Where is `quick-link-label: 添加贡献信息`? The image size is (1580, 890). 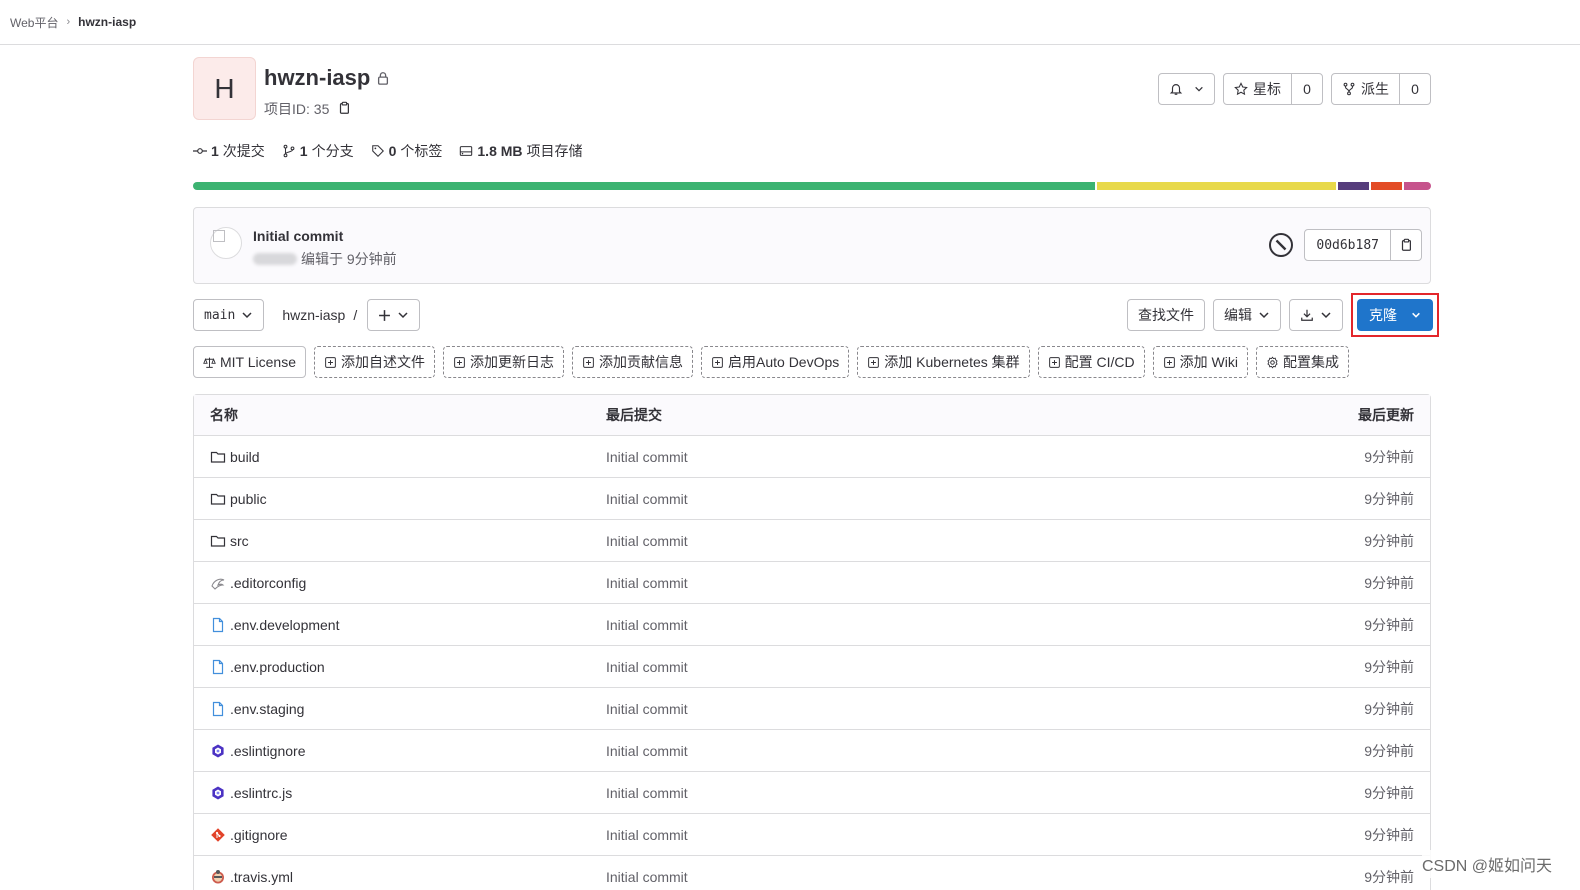 quick-link-label: 添加贡献信息 is located at coordinates (641, 362).